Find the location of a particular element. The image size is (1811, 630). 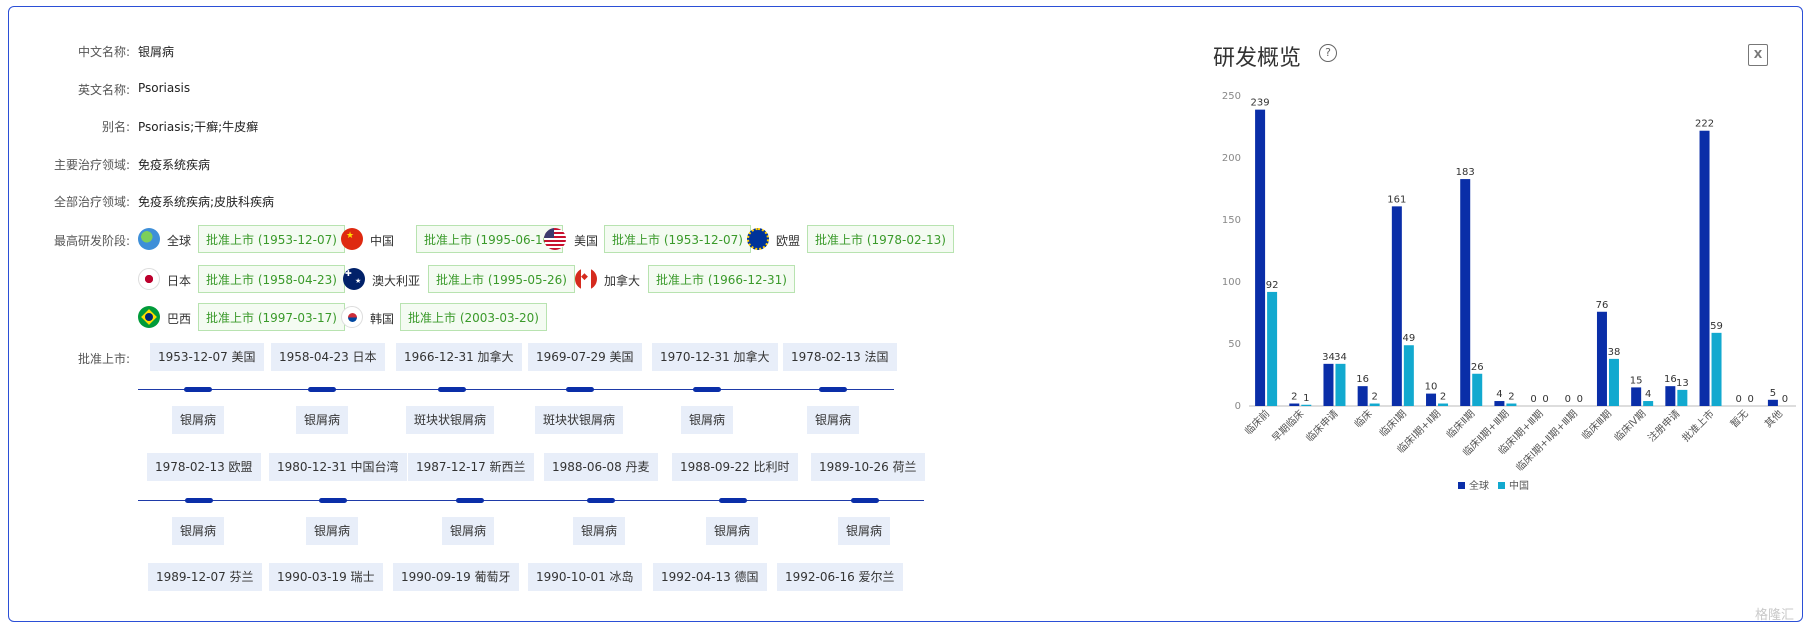

china-flag-icon: ★ is located at coordinates (352, 239).